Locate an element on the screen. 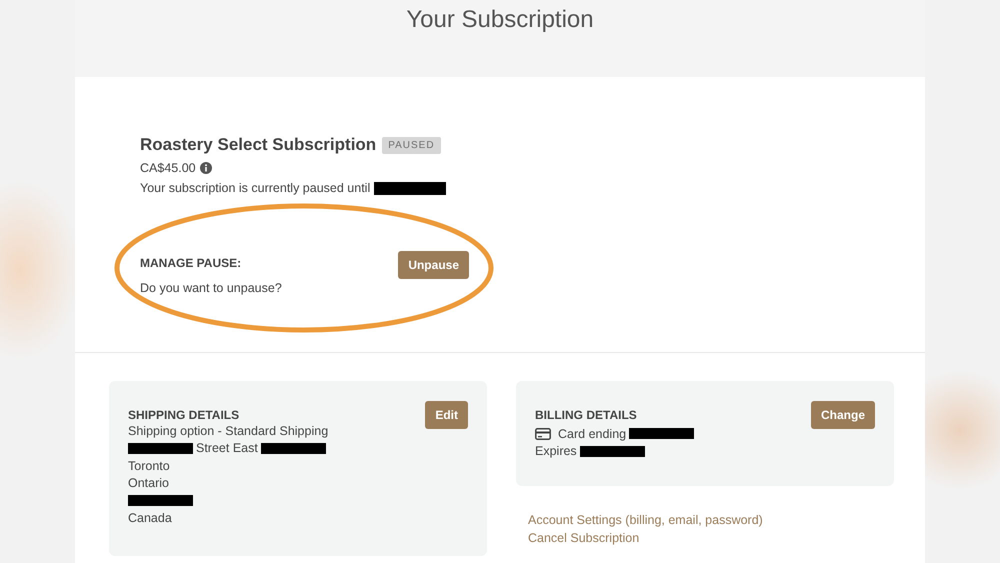  detail-text: Canada is located at coordinates (150, 518).